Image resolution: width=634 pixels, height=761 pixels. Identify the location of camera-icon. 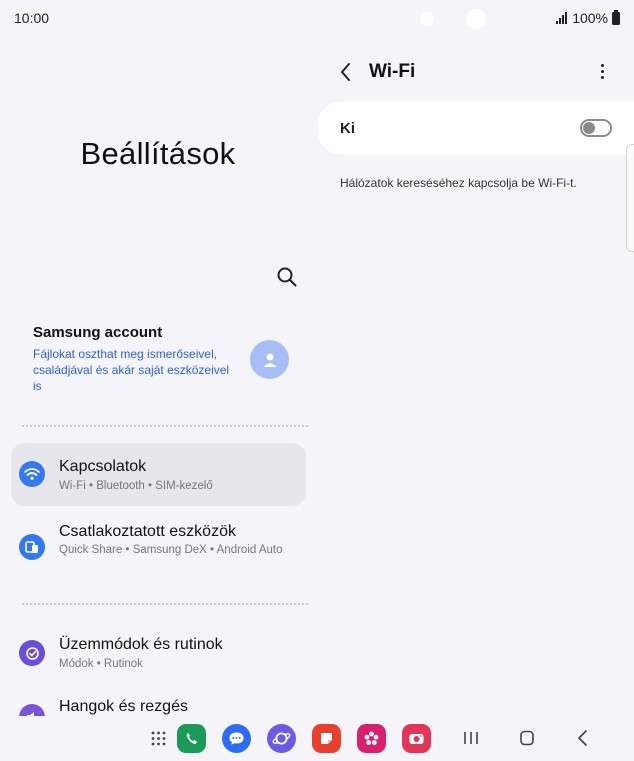
(416, 738).